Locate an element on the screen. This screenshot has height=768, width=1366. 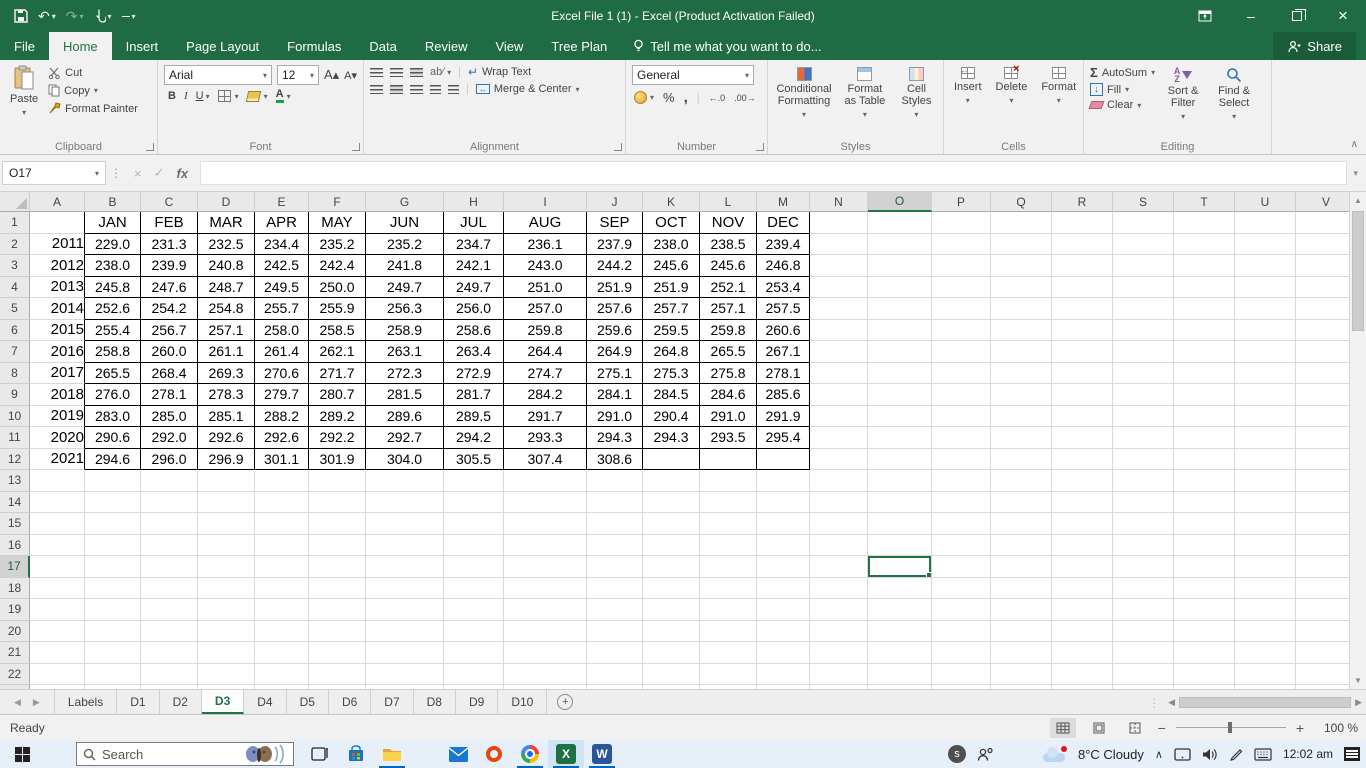
number-format-select: General ▾ is located at coordinates (693, 75).